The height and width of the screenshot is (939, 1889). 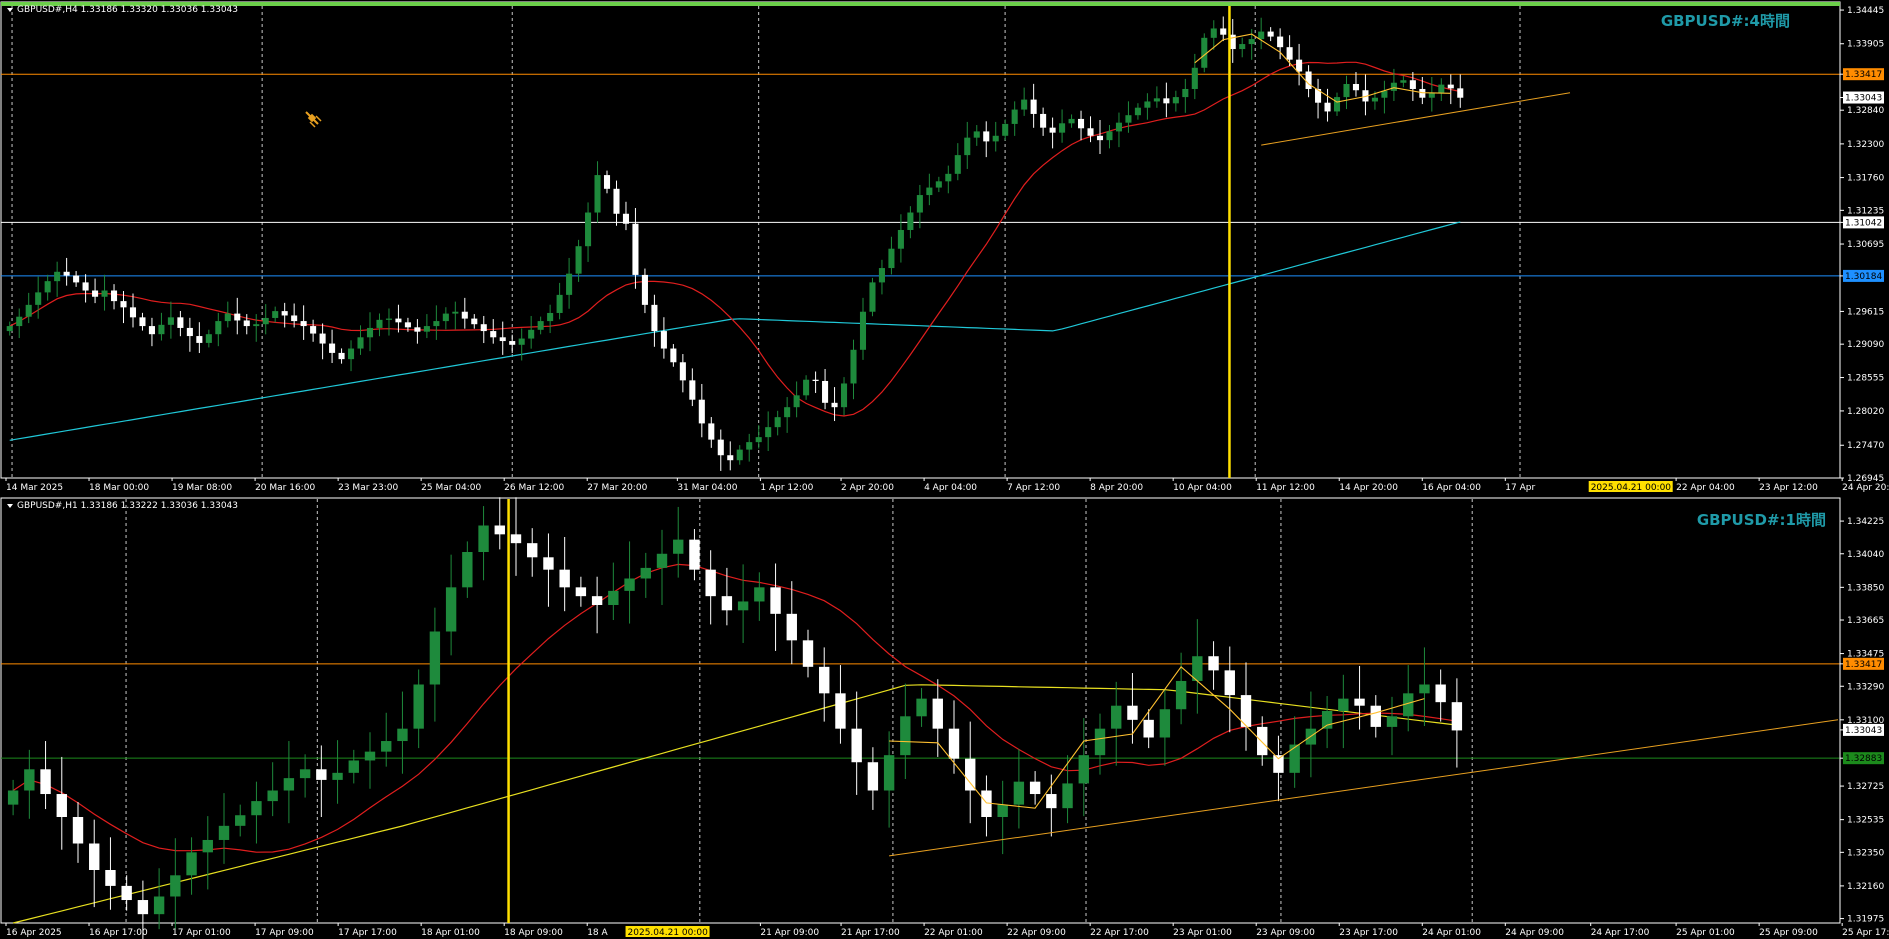 I want to click on time-tick-text: 16 Apr 04:00, so click(x=1451, y=488).